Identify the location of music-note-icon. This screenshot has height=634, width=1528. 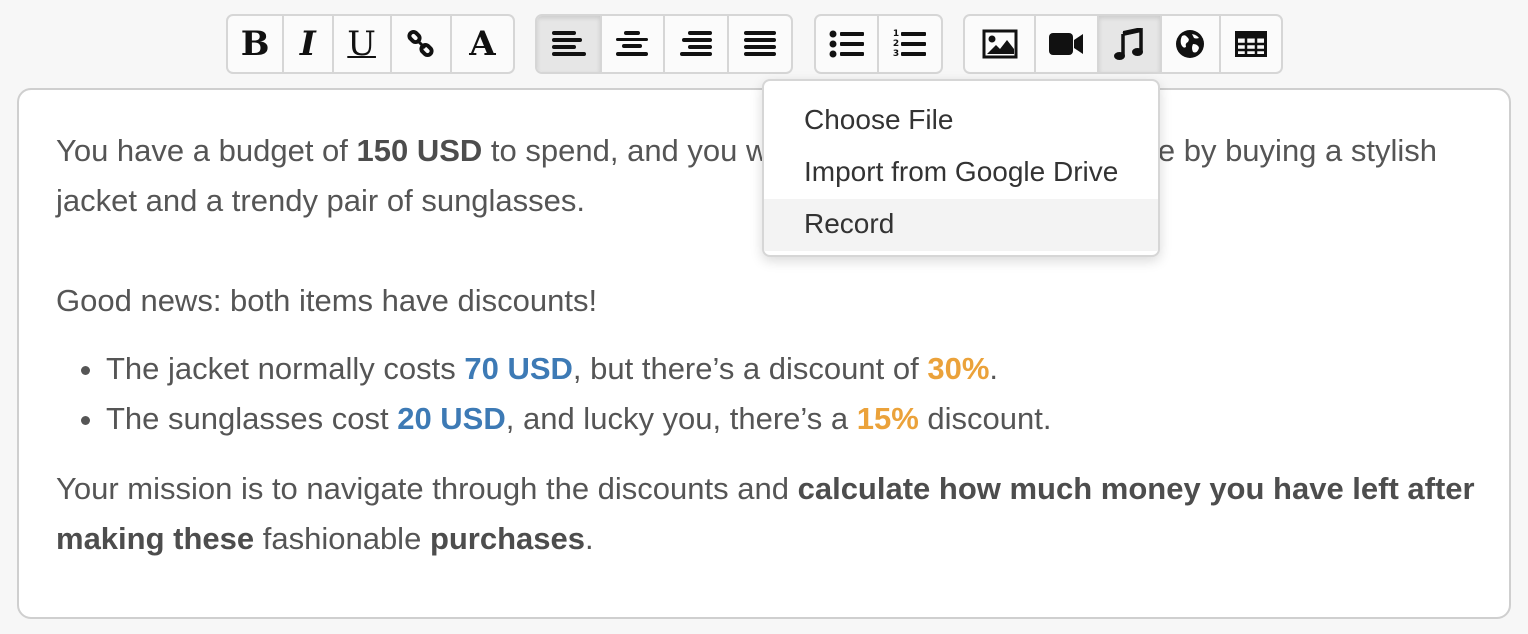
(1129, 44).